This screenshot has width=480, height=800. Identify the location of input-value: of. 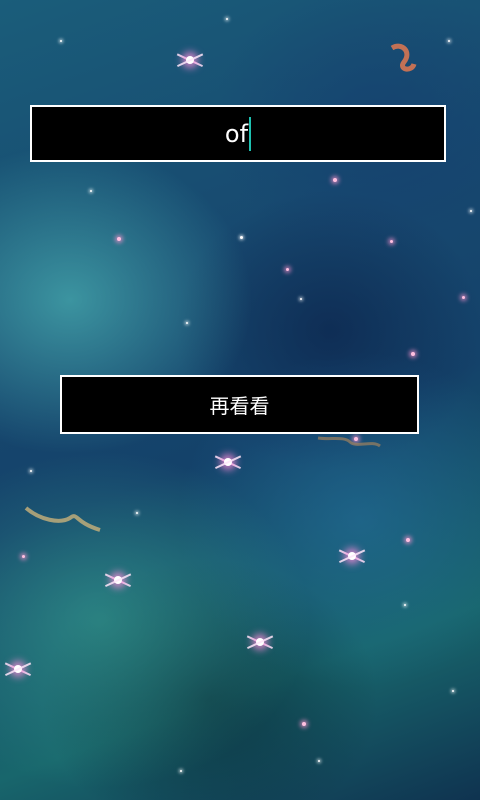
(236, 133).